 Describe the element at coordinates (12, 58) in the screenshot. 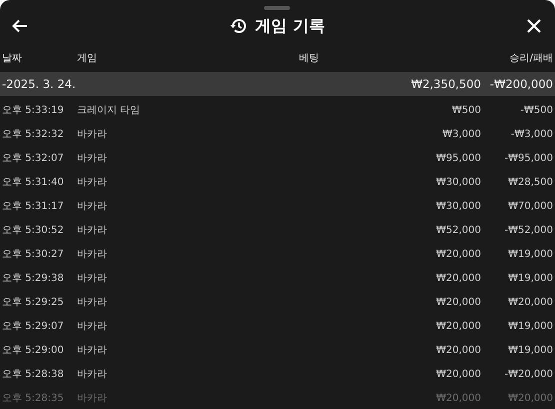

I see `column-header: 날짜` at that location.